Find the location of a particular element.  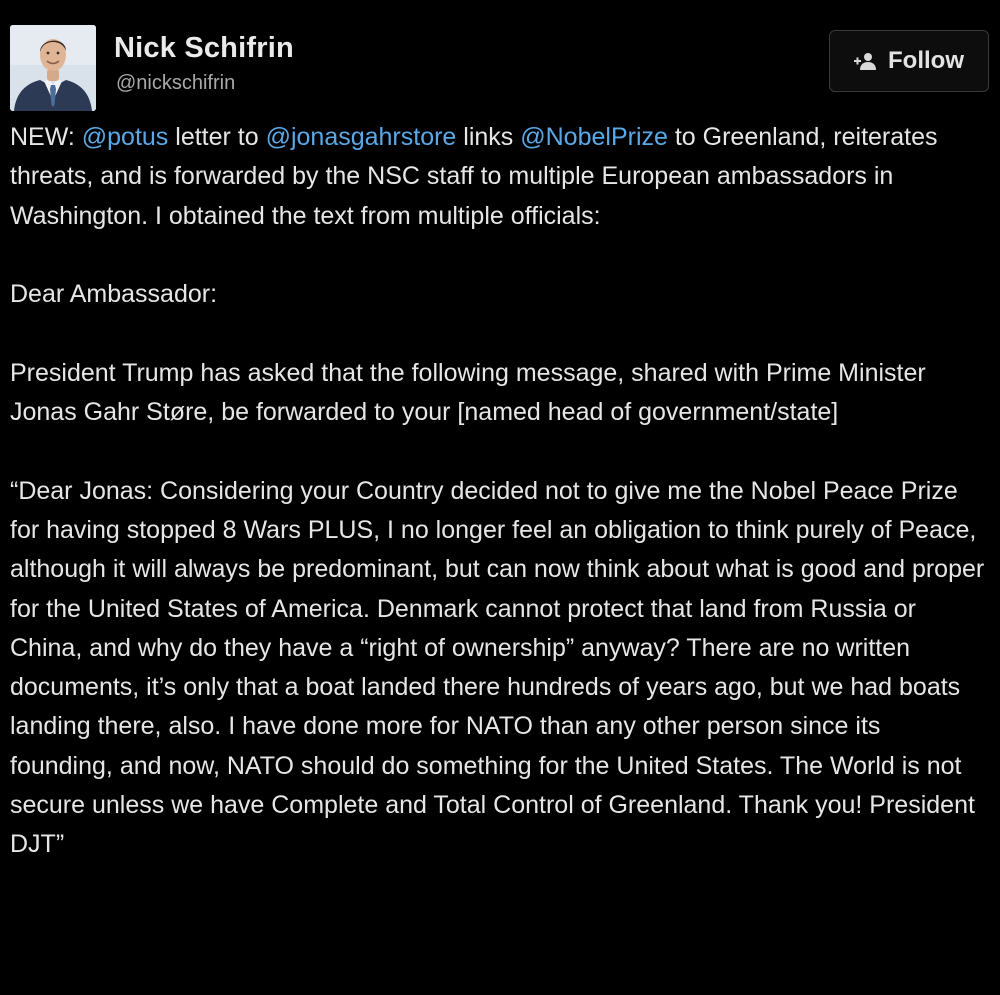

follow-button: Follow is located at coordinates (909, 61).